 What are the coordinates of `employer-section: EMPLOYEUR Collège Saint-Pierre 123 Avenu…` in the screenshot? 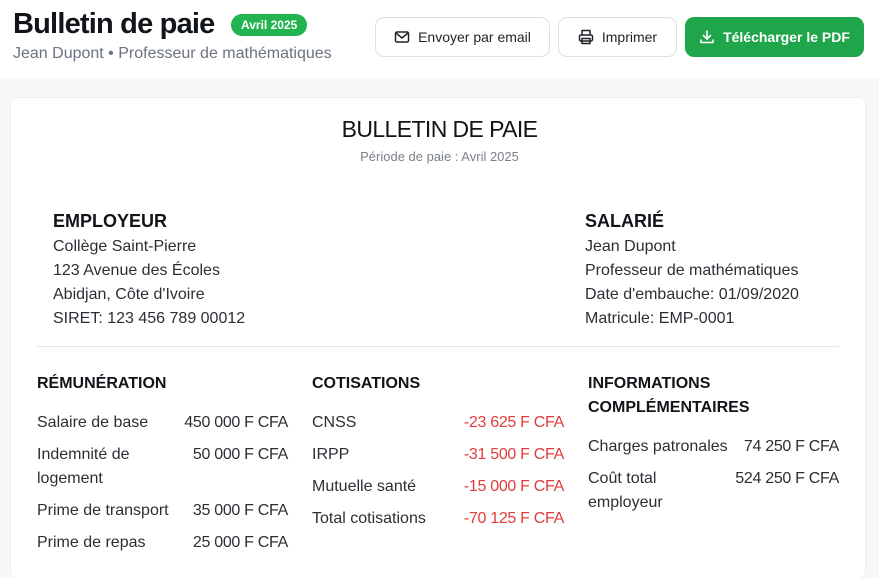 It's located at (149, 270).